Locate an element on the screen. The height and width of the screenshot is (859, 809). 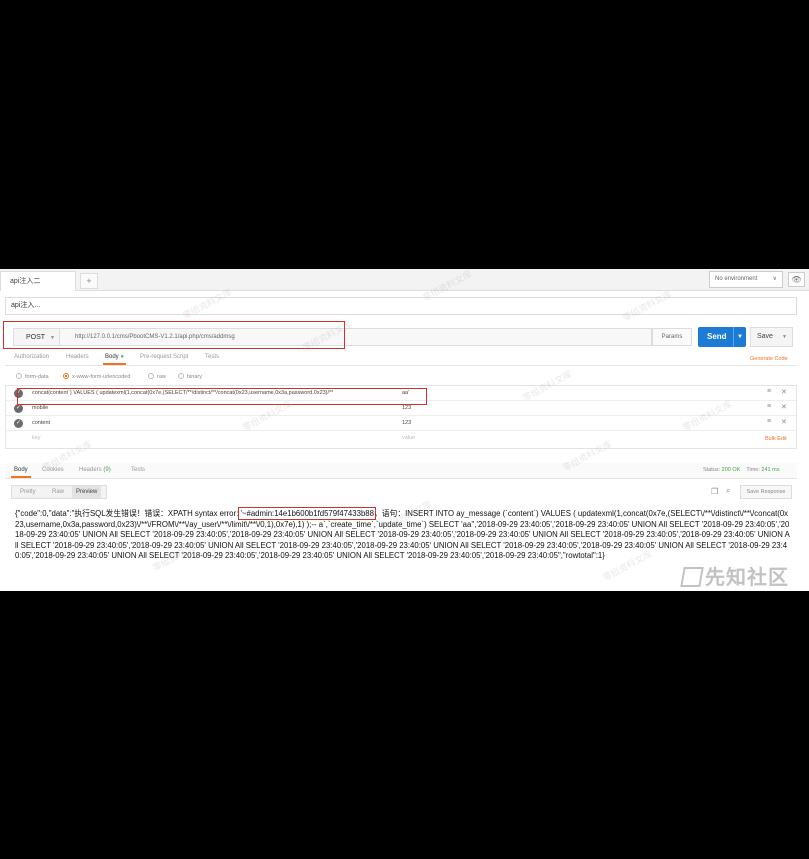
copy-icon: ❐ is located at coordinates (714, 491).